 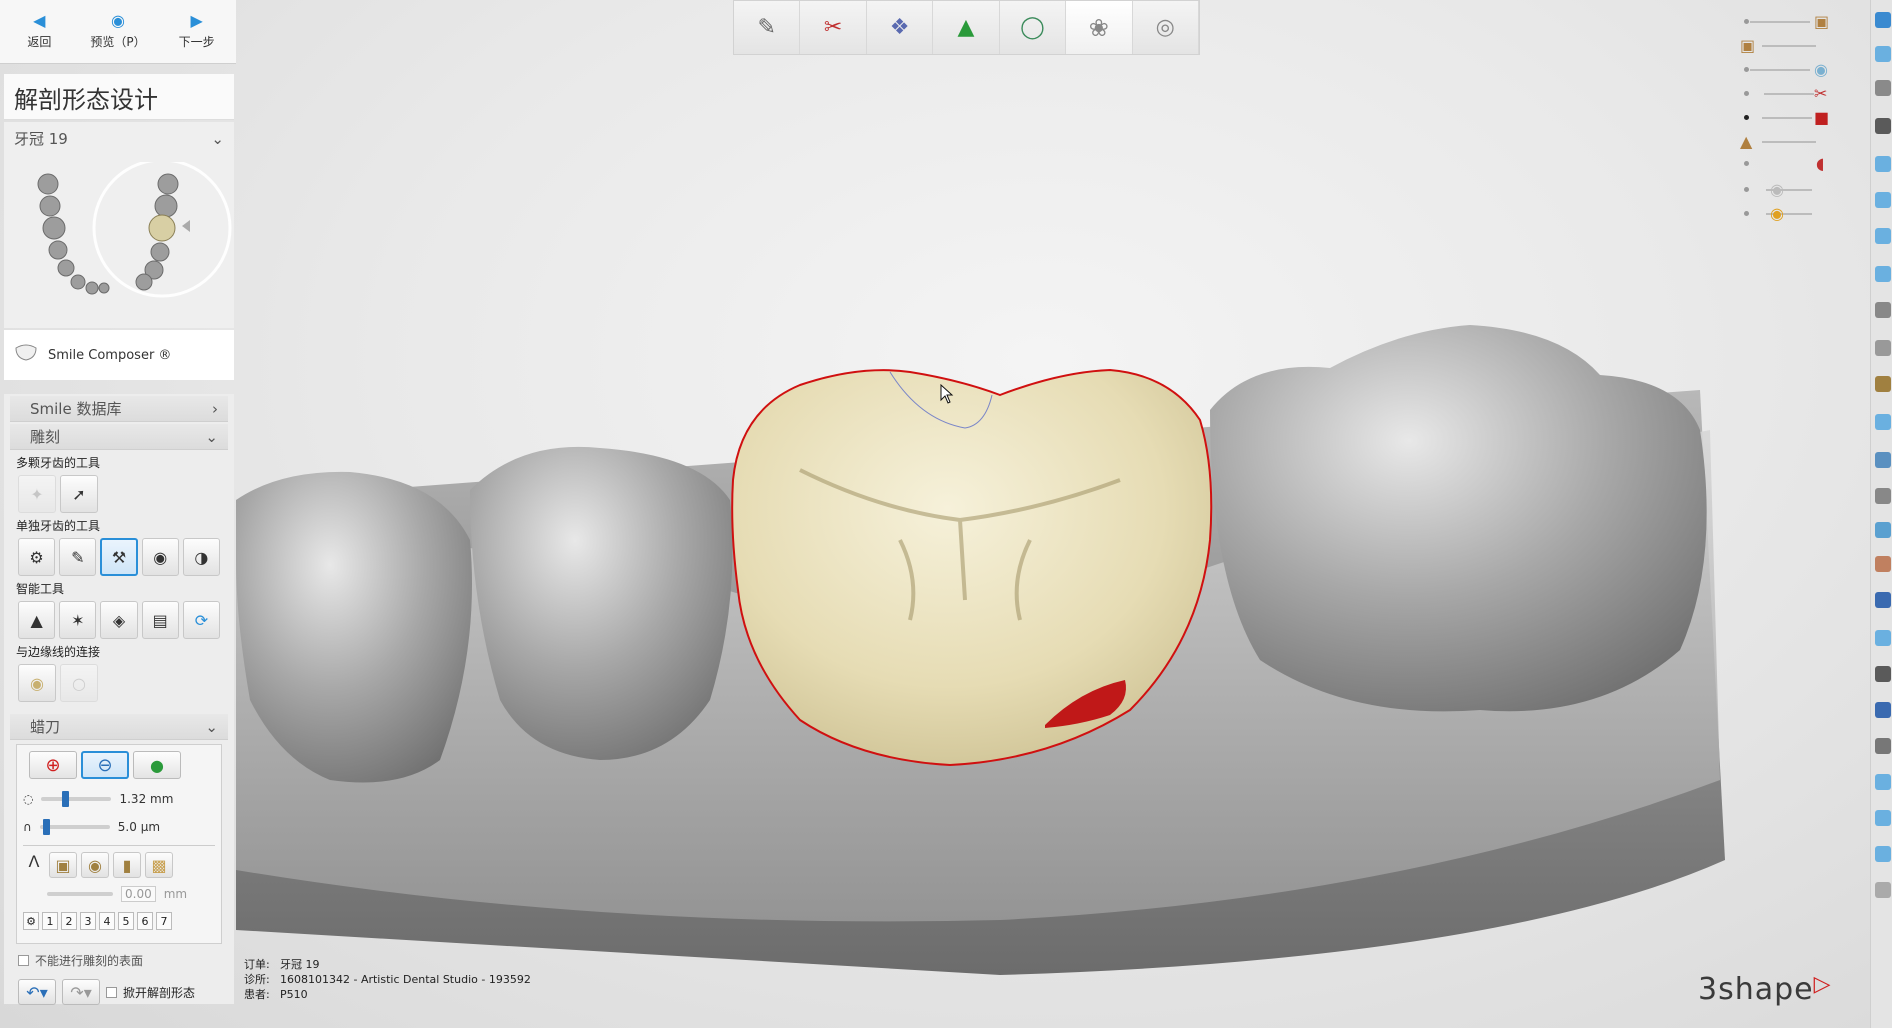 I want to click on move-anatomy-checkbox, so click(x=111, y=992).